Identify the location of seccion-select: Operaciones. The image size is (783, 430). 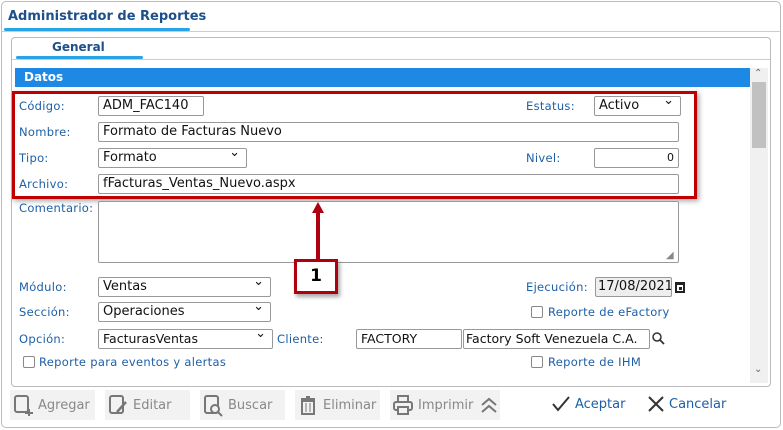
(184, 312).